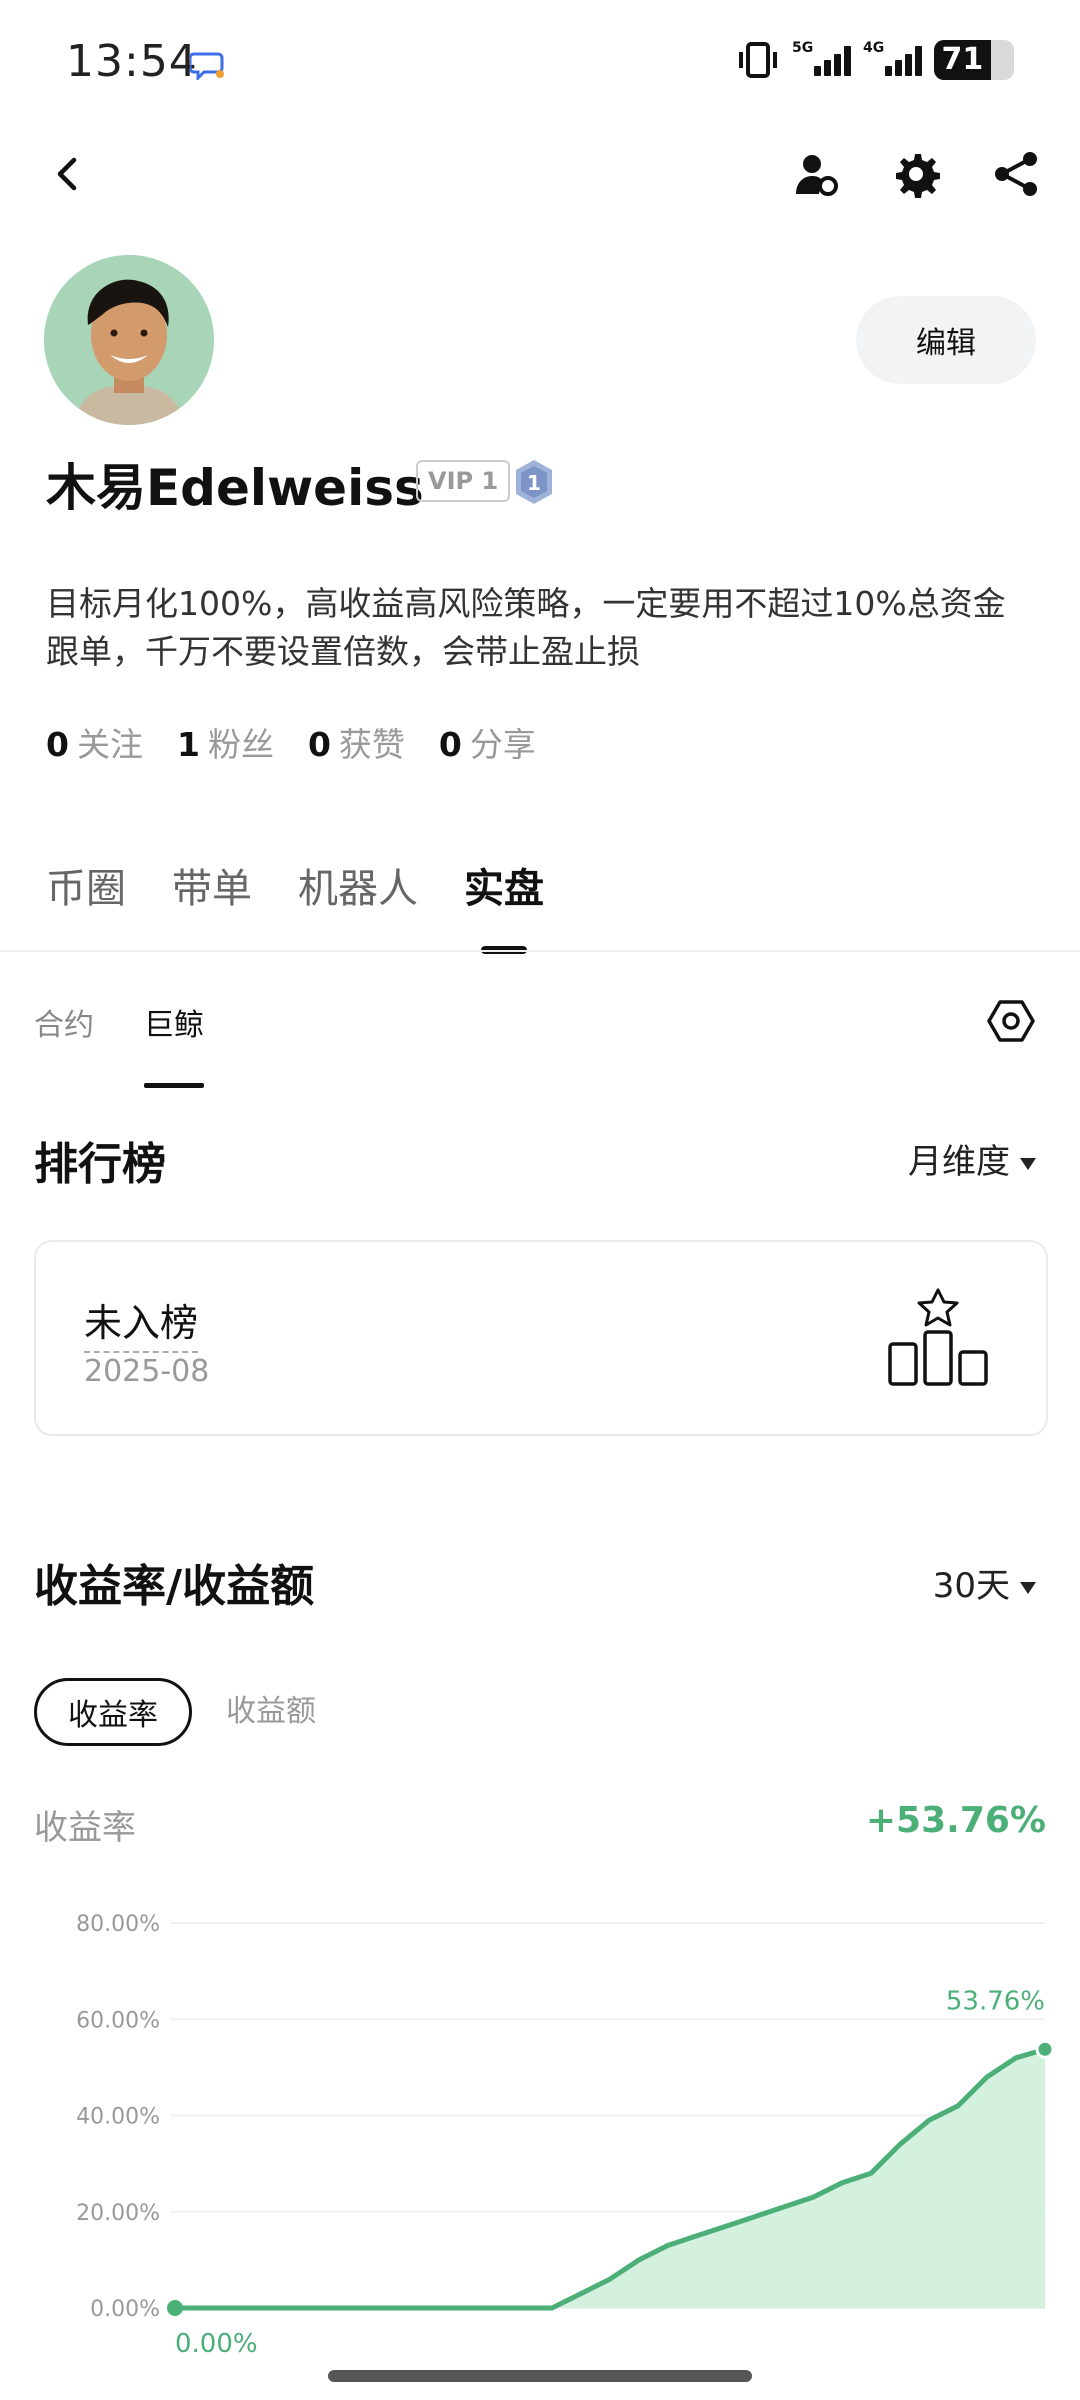  I want to click on profile-name: 木易Edelweiss, so click(235, 488).